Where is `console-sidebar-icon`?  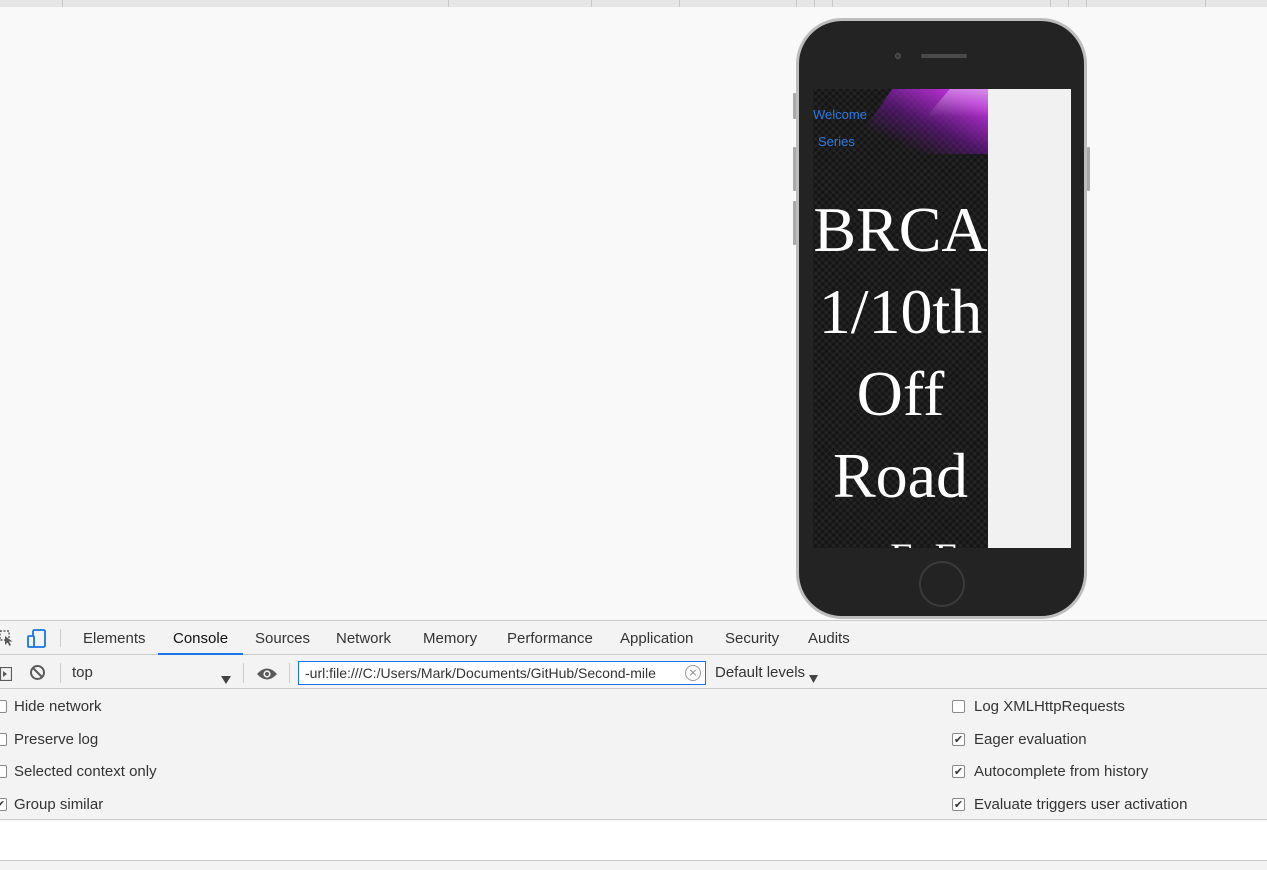 console-sidebar-icon is located at coordinates (6, 674).